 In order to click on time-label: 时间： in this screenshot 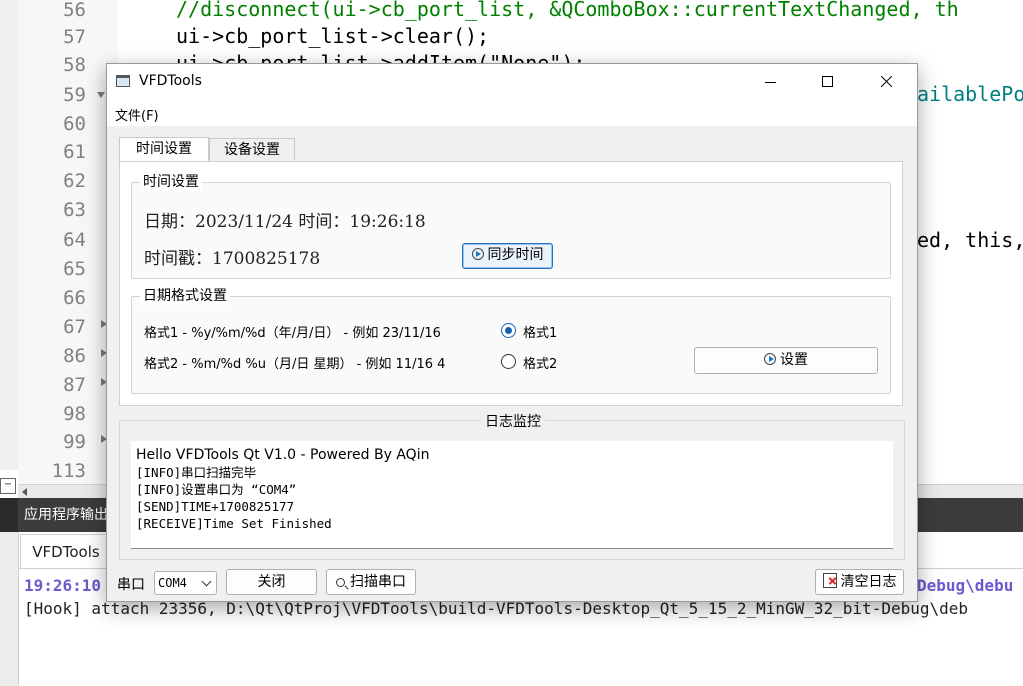, I will do `click(324, 222)`.